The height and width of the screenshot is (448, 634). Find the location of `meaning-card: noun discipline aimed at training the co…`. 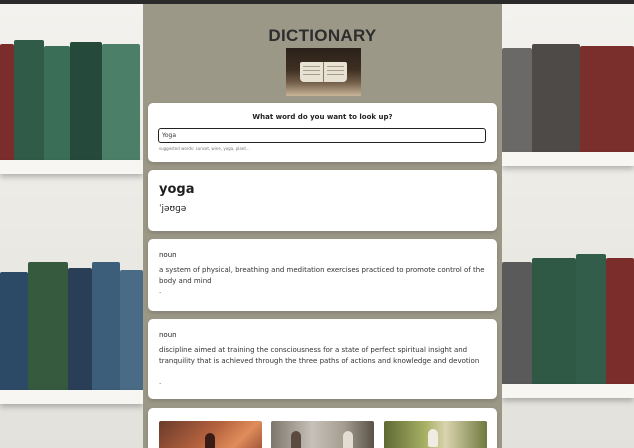

meaning-card: noun discipline aimed at training the co… is located at coordinates (322, 359).